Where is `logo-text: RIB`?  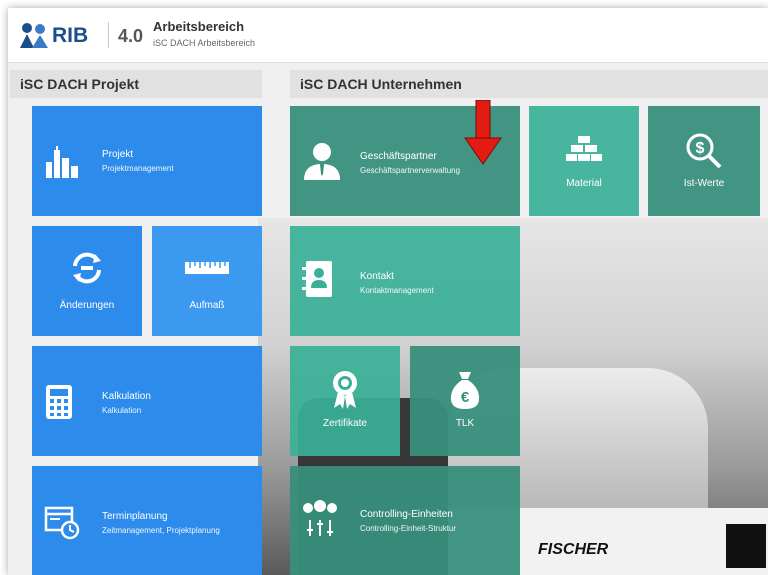 logo-text: RIB is located at coordinates (70, 35).